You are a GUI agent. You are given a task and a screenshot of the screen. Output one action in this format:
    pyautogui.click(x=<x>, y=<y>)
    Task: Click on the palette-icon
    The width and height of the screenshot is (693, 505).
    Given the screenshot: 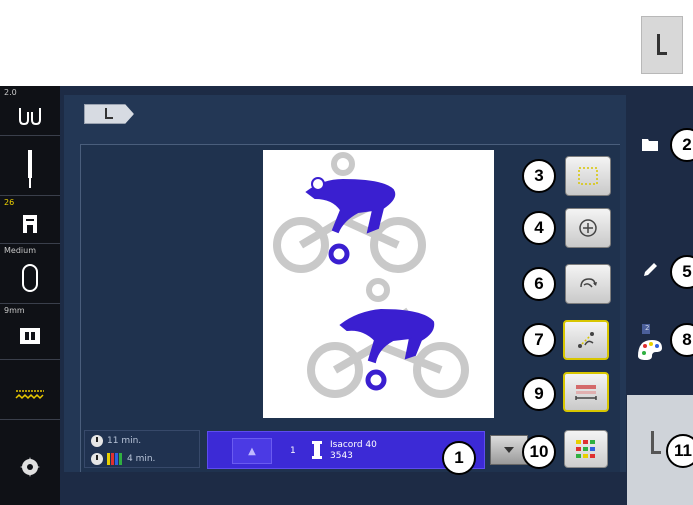 What is the action you would take?
    pyautogui.click(x=650, y=342)
    